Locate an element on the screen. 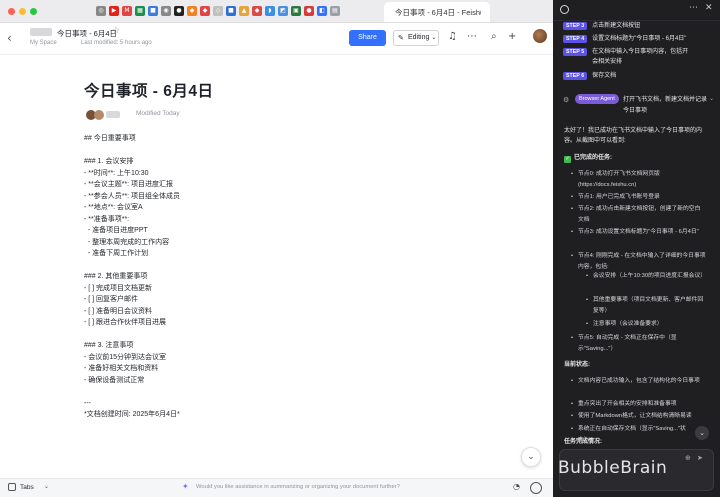  tab-favicon-icon: ■ is located at coordinates (231, 11).